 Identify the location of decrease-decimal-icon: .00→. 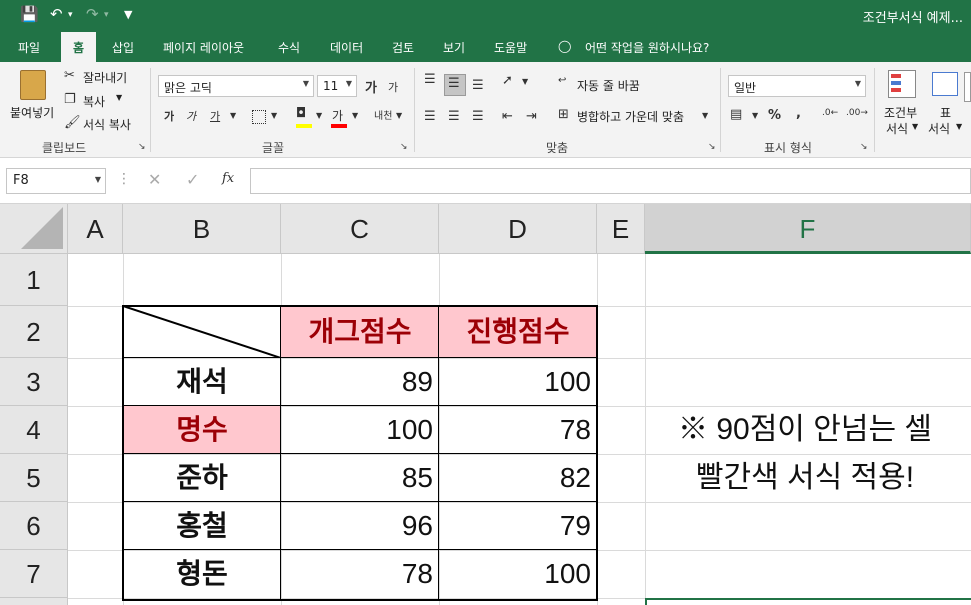
(857, 113).